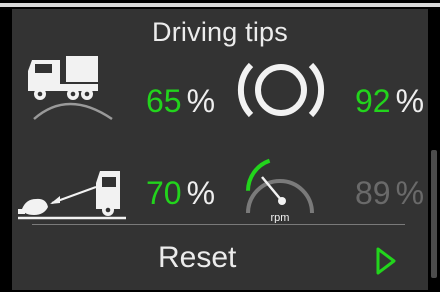 The height and width of the screenshot is (292, 440). I want to click on truck-hill-icon, so click(70, 88).